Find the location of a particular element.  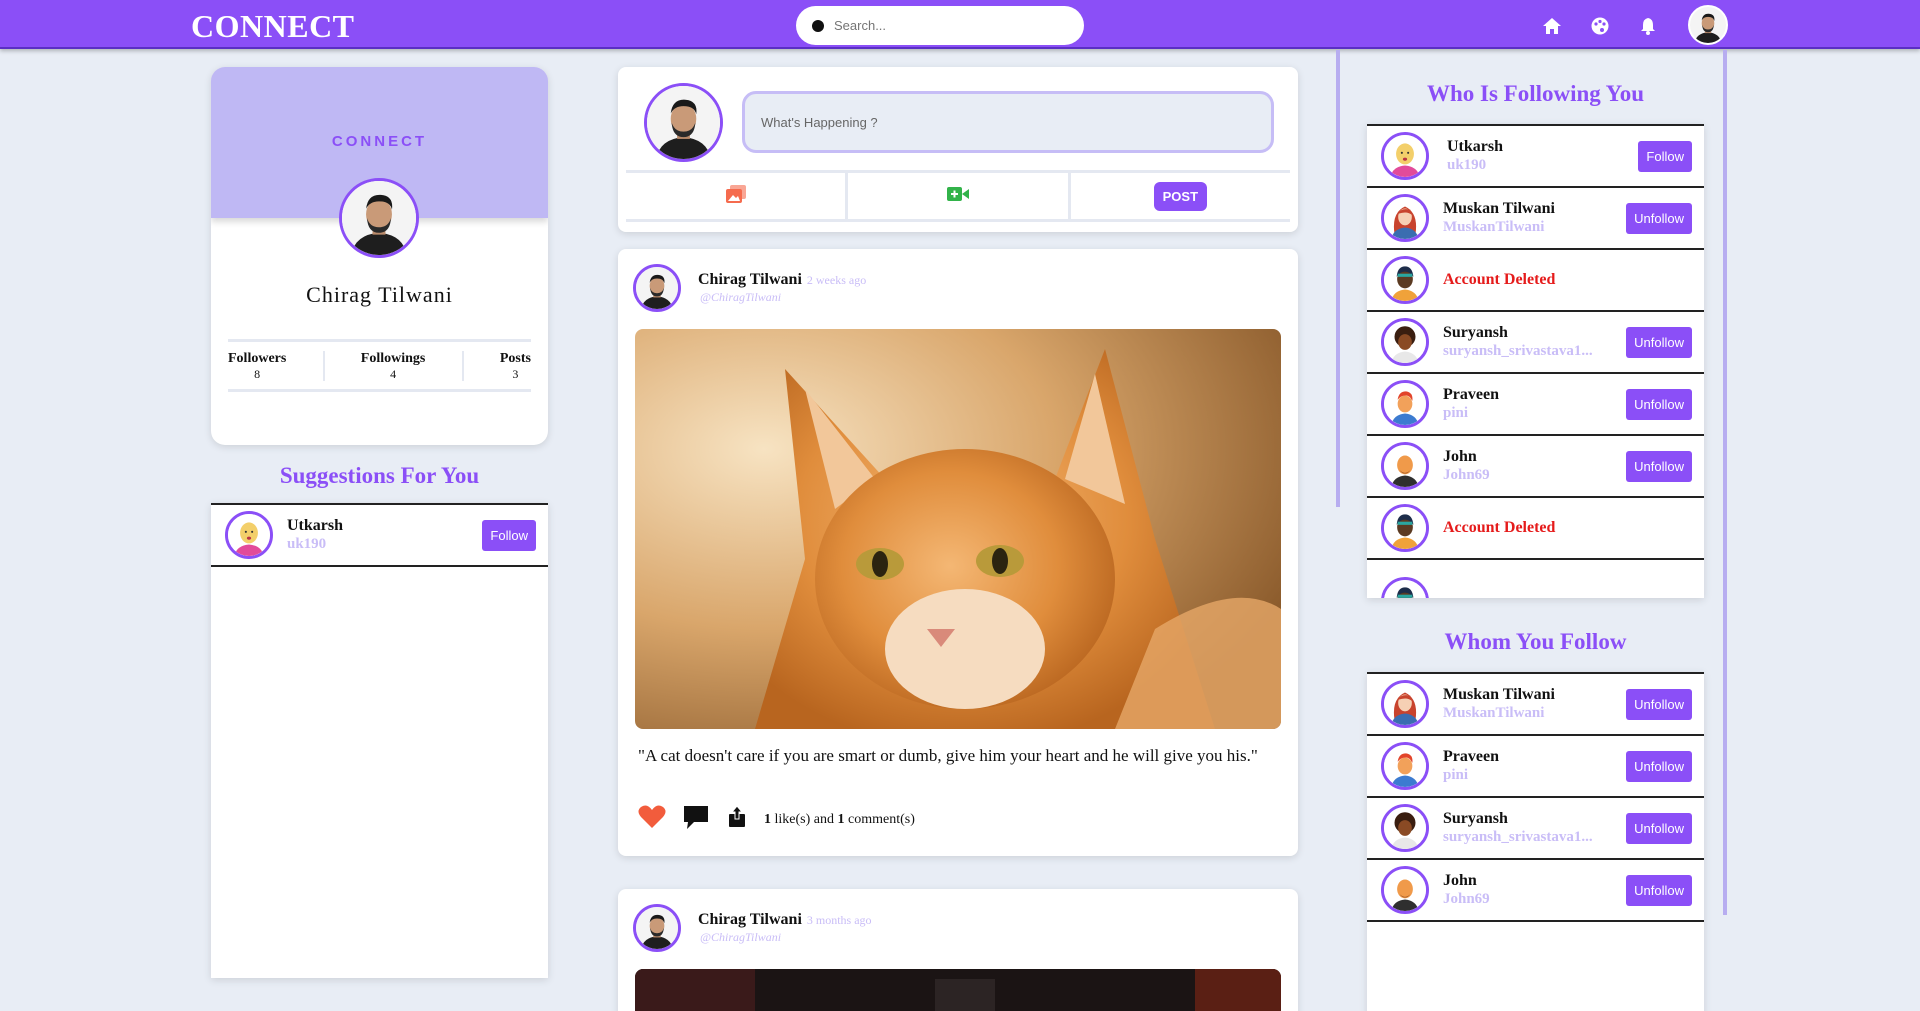

search-input is located at coordinates (944, 25).